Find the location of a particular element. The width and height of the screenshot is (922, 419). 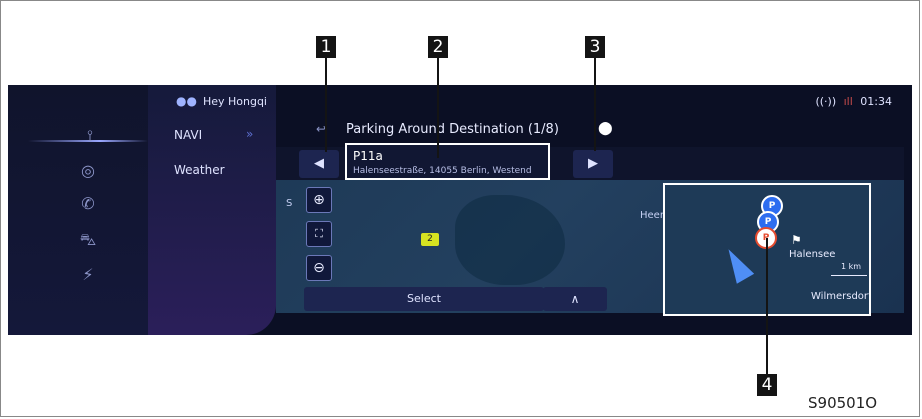

destination-flag-icon: ⚑ is located at coordinates (796, 240).